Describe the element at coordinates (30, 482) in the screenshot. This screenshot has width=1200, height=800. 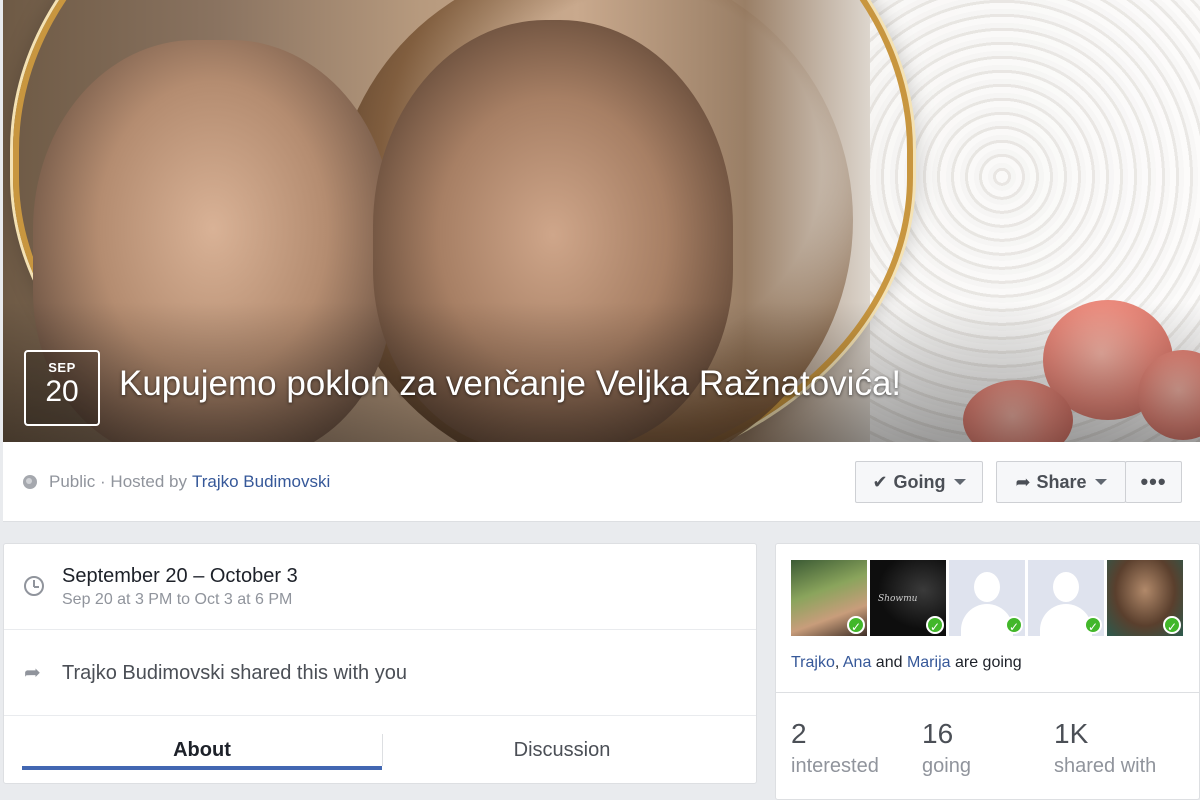
I see `globe-icon` at that location.